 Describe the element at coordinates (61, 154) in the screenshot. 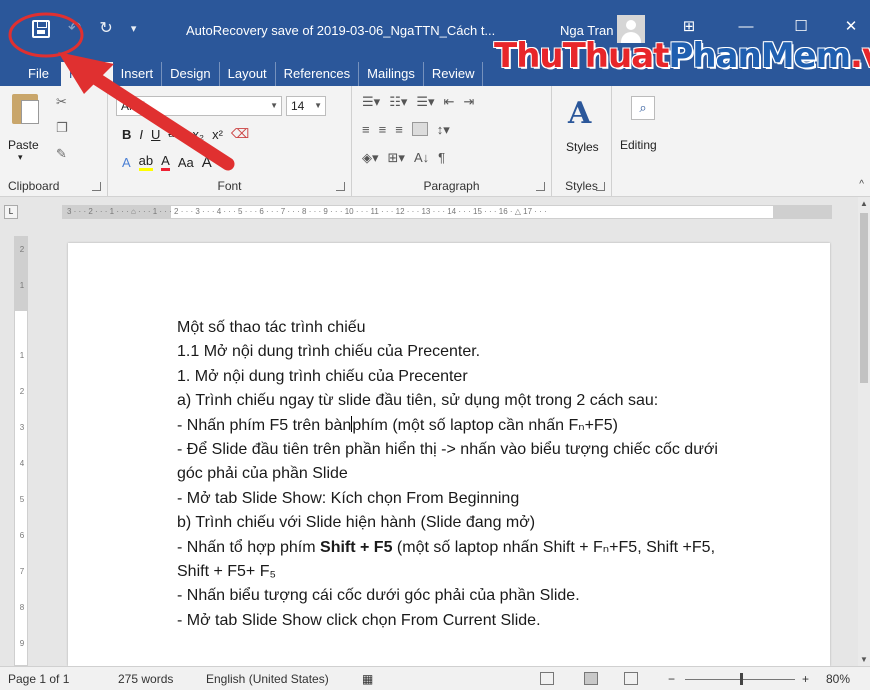

I see `format-painter-icon: ✎` at that location.